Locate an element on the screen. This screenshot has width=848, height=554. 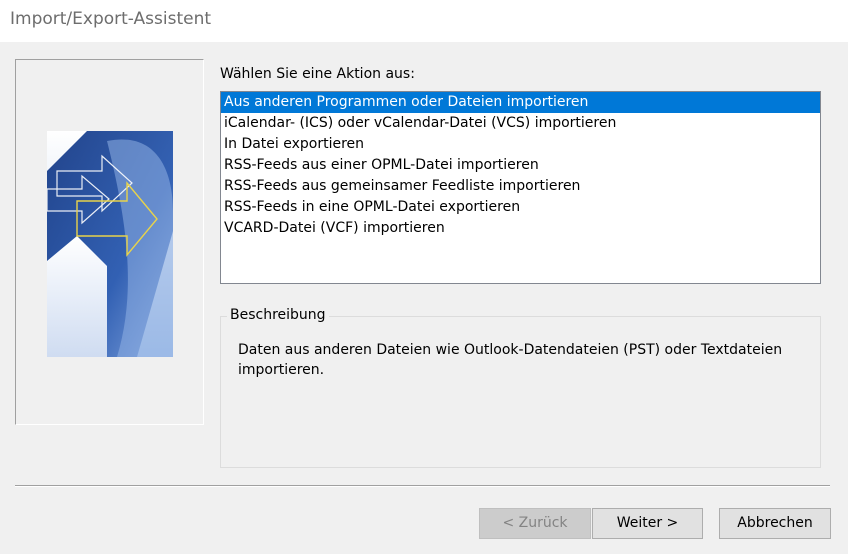
footer-separator is located at coordinates (422, 486).